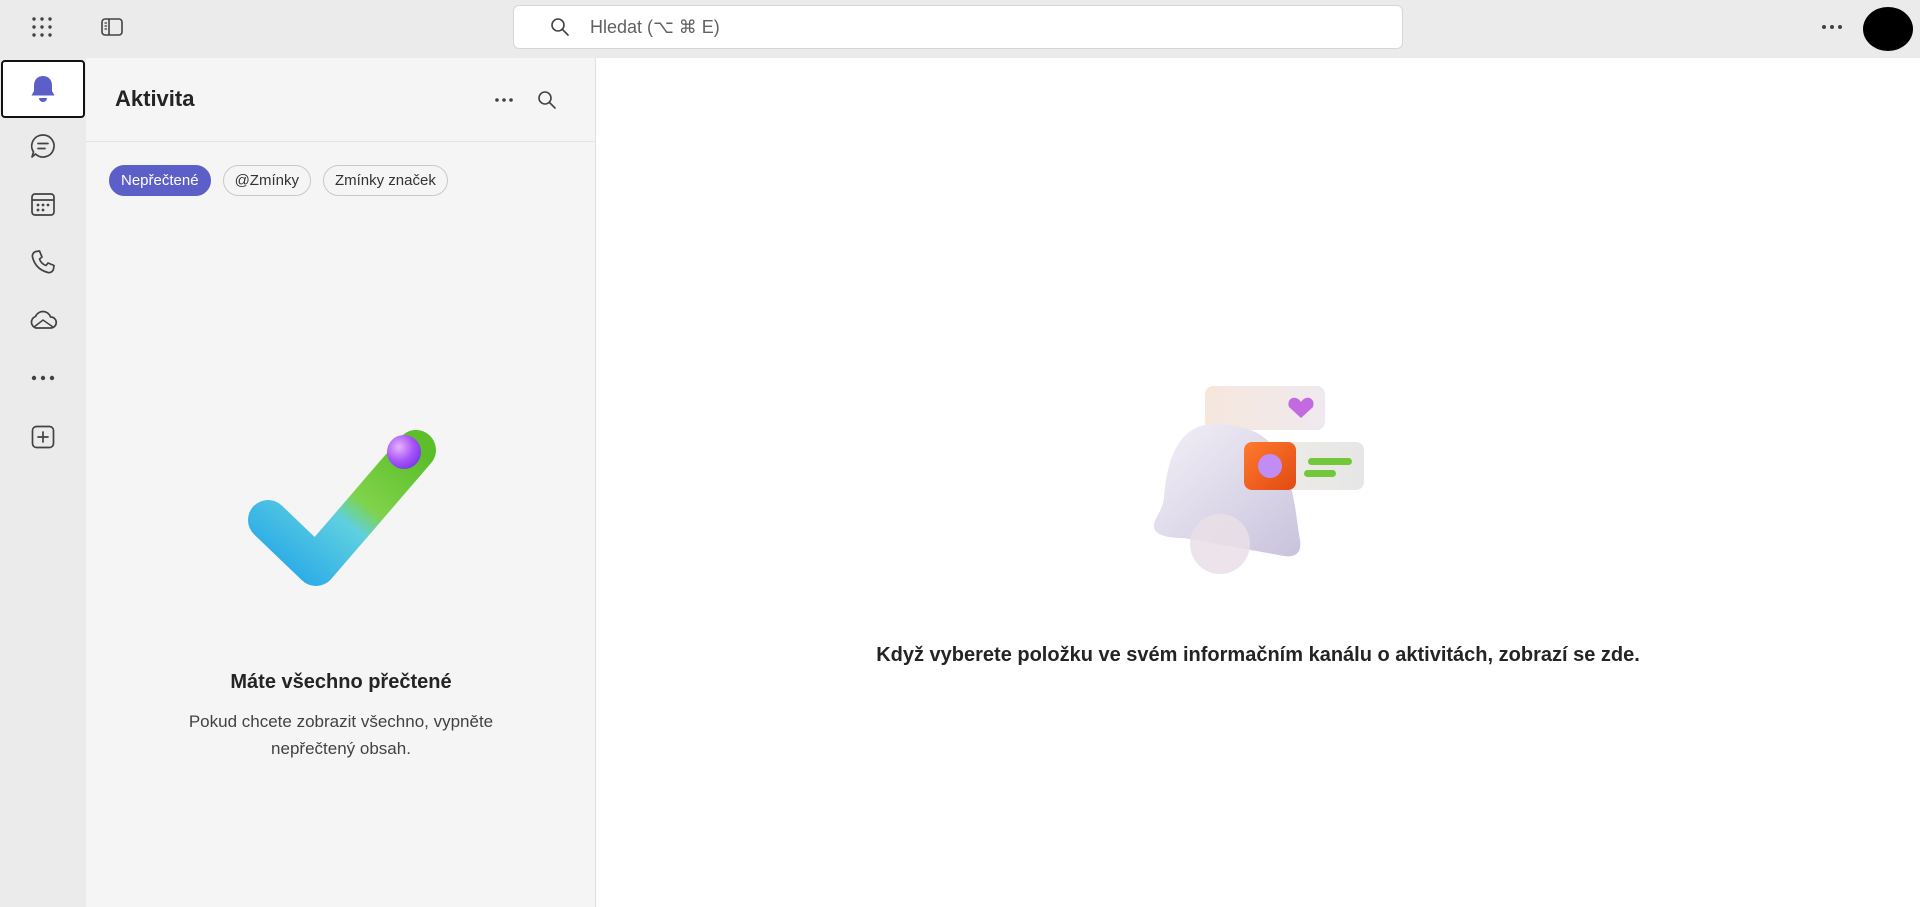  I want to click on filter-tag-mentions: Zmínky značek, so click(385, 180).